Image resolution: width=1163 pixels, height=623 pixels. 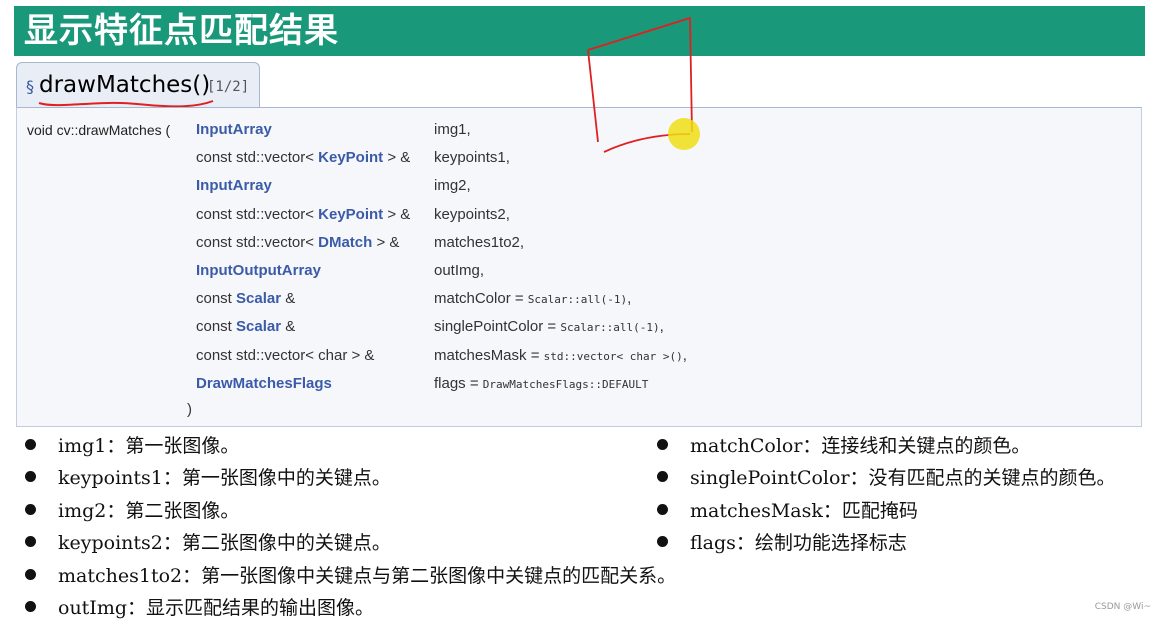 I want to click on param-name: outImg,, so click(x=459, y=270).